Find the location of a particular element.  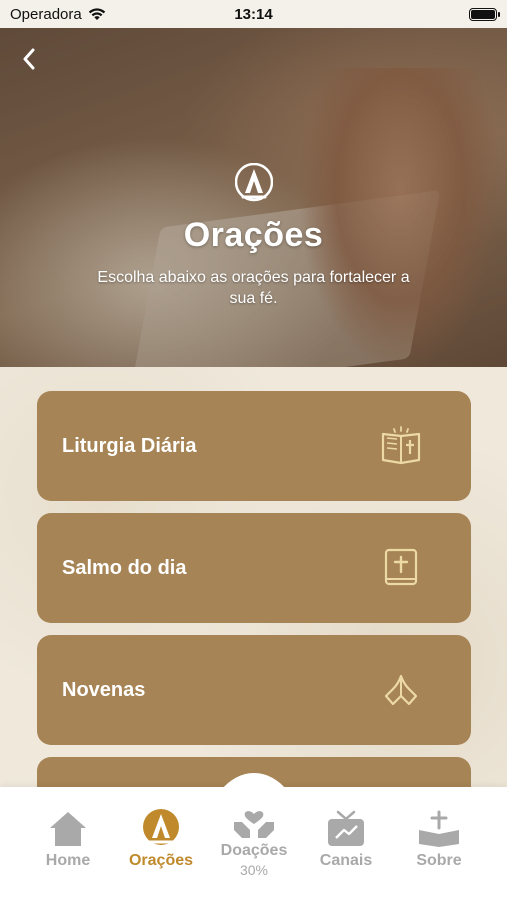

menu-item-salmo-do-dia: Salmo do dia is located at coordinates (254, 568).